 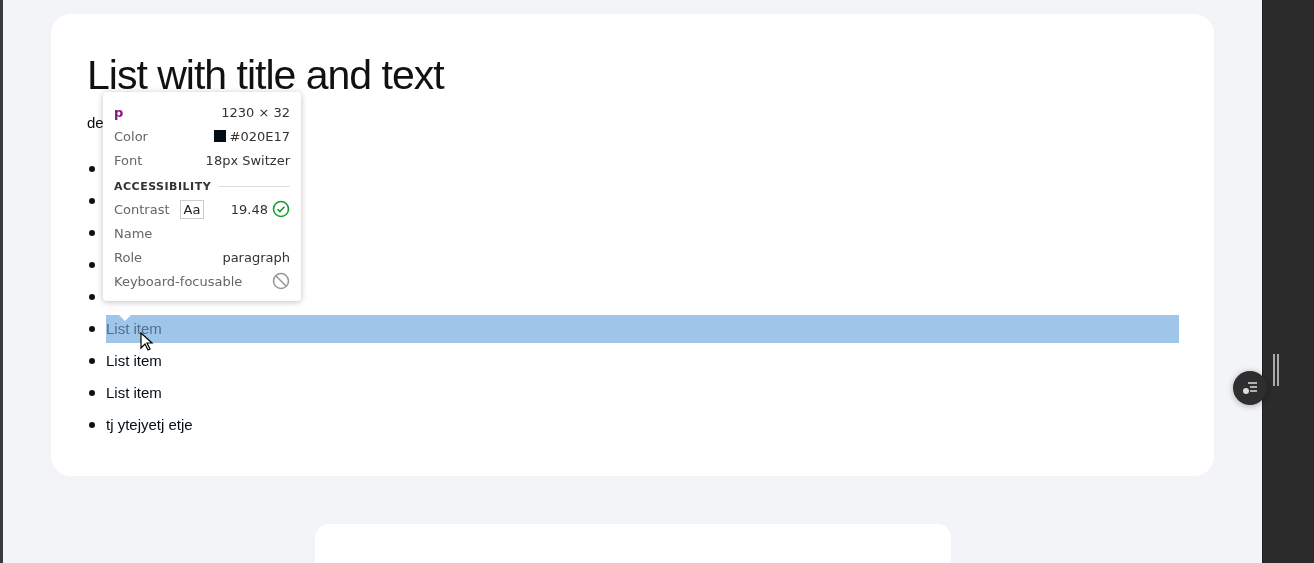 What do you see at coordinates (142, 209) in the screenshot?
I see `property-label: Contrast` at bounding box center [142, 209].